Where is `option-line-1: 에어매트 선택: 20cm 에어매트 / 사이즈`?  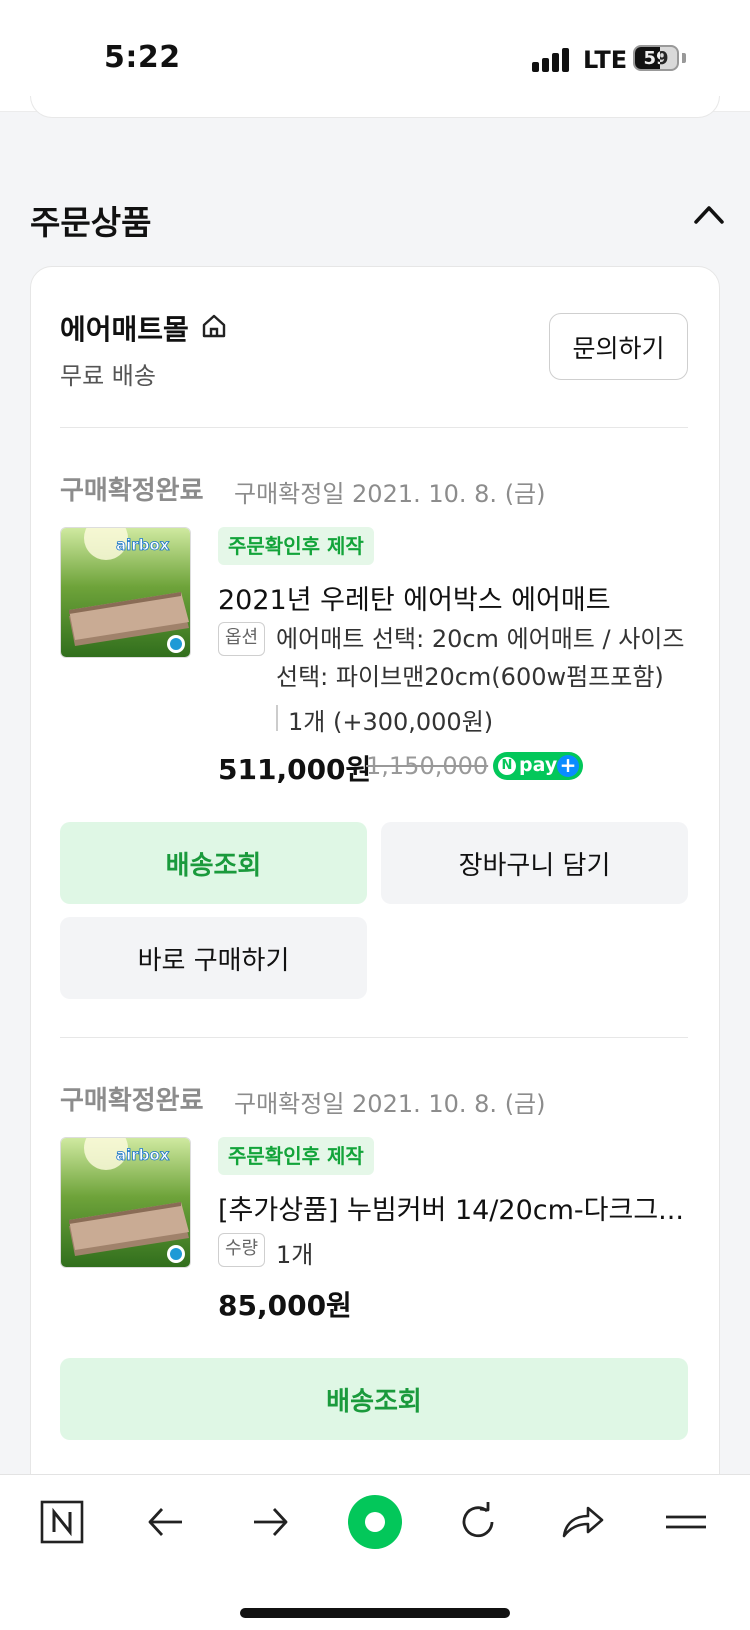
option-line-1: 에어매트 선택: 20cm 에어매트 / 사이즈 is located at coordinates (480, 639).